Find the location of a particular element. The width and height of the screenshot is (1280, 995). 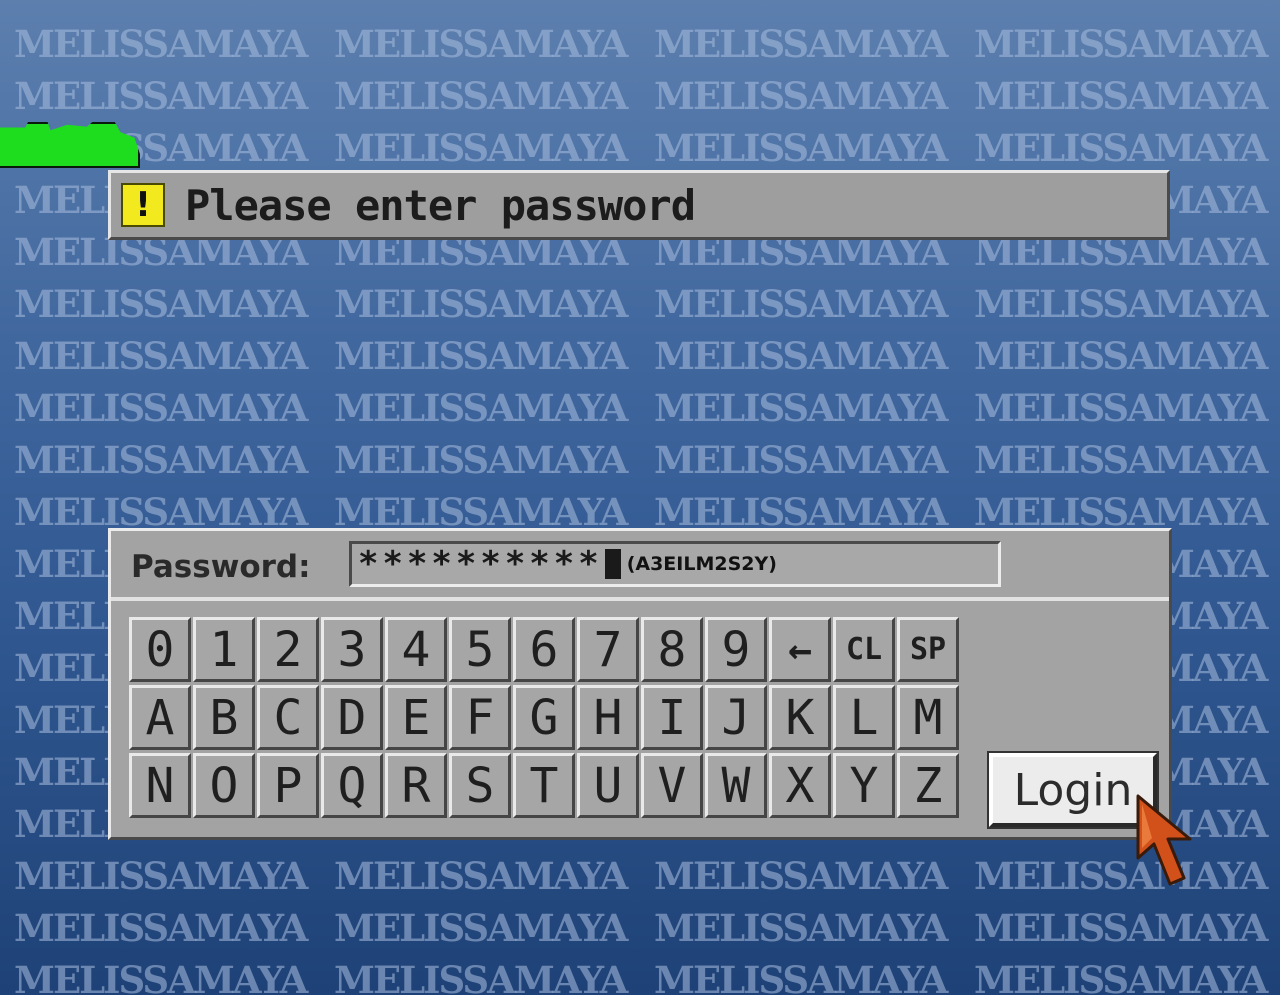

key-f: F is located at coordinates (480, 717).